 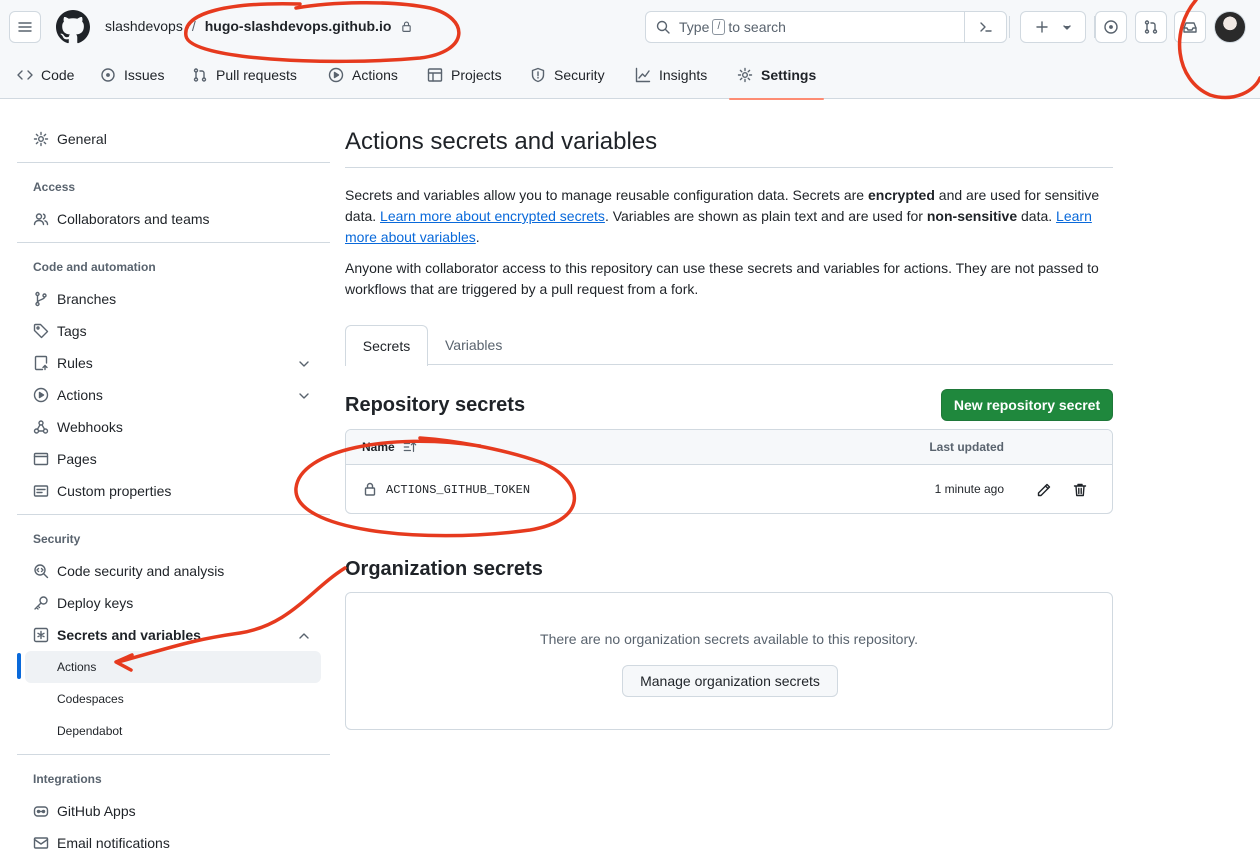 What do you see at coordinates (173, 459) in the screenshot?
I see `sidebar-item-pages: Pages` at bounding box center [173, 459].